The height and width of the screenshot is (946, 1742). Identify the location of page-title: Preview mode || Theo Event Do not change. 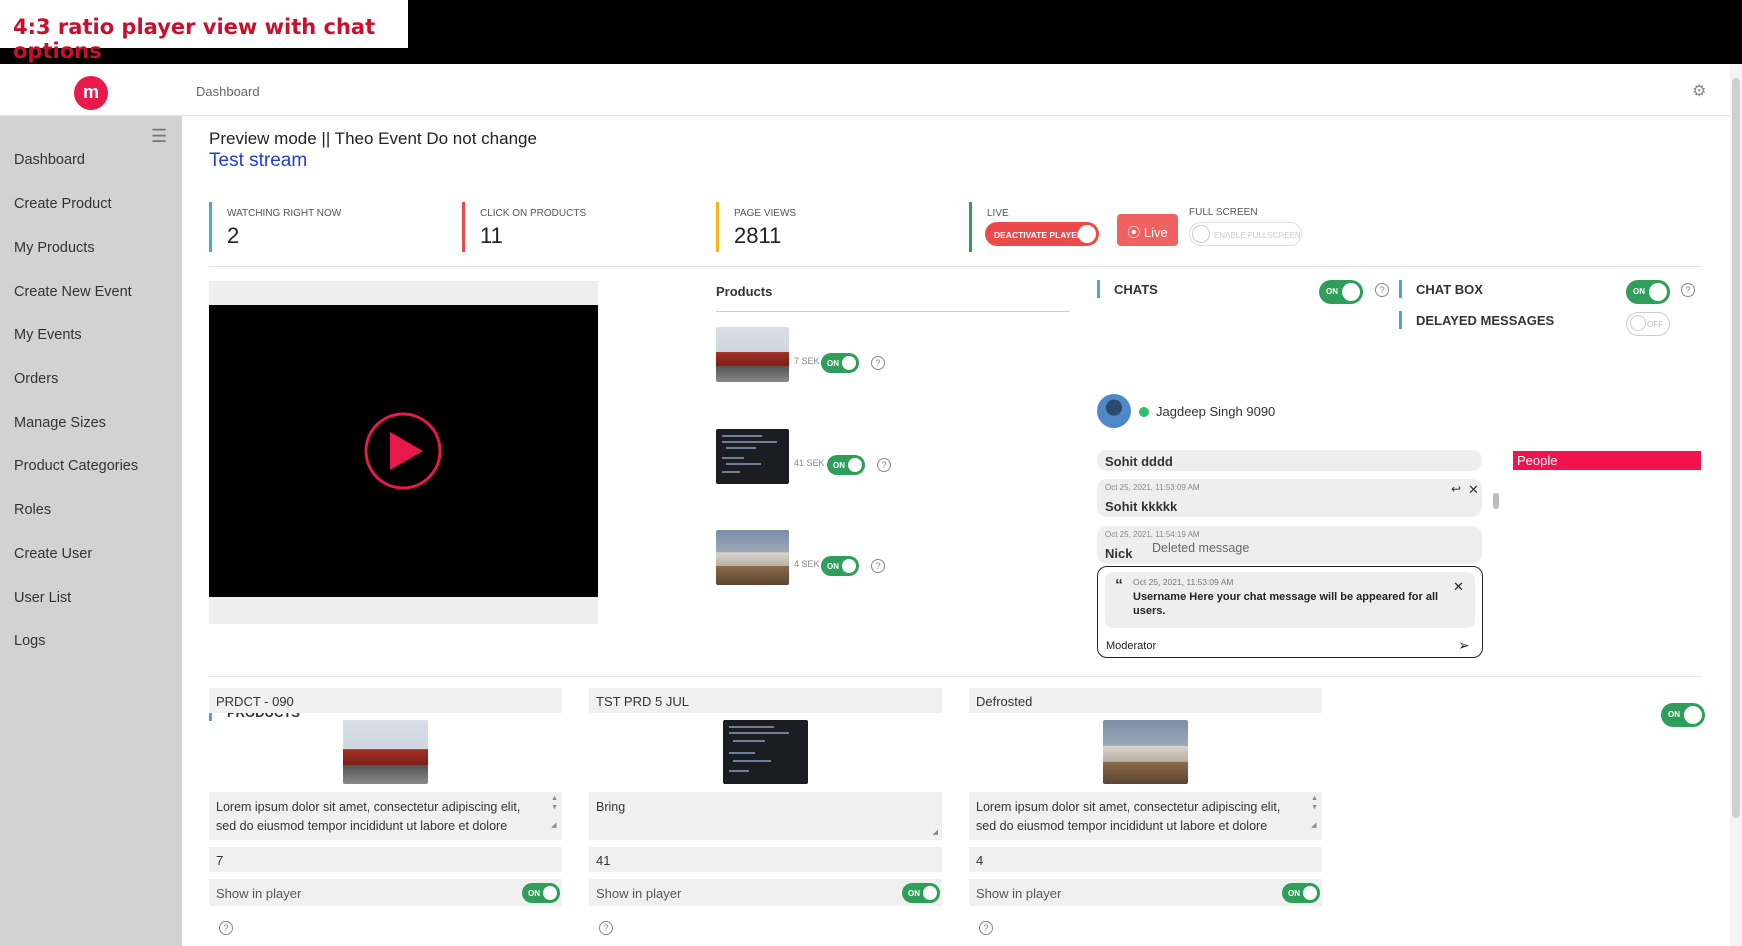
(373, 138).